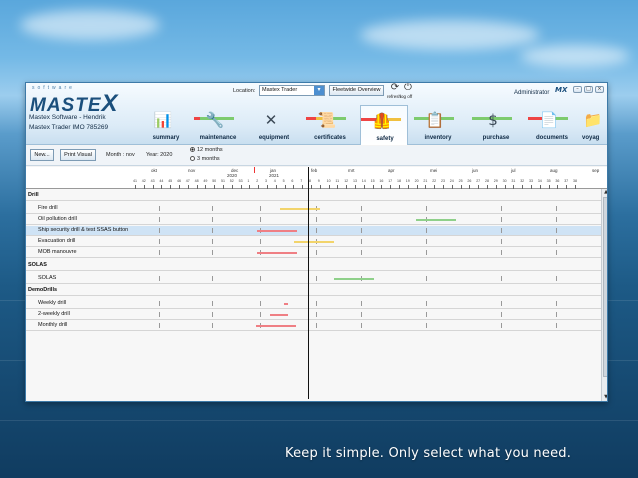  Describe the element at coordinates (67, 117) in the screenshot. I see `company-label: Mastex Software - Hendrik` at that location.